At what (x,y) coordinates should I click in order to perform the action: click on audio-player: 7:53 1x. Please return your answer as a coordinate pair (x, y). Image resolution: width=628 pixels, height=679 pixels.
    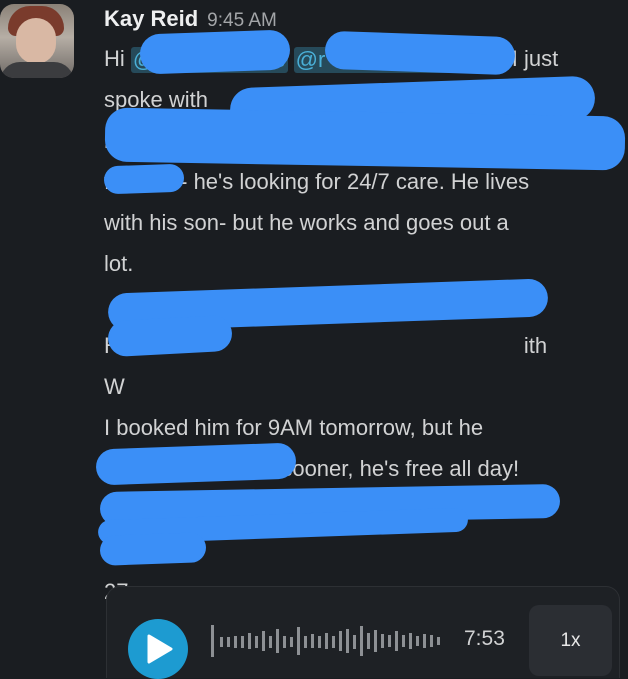
    Looking at the image, I should click on (363, 632).